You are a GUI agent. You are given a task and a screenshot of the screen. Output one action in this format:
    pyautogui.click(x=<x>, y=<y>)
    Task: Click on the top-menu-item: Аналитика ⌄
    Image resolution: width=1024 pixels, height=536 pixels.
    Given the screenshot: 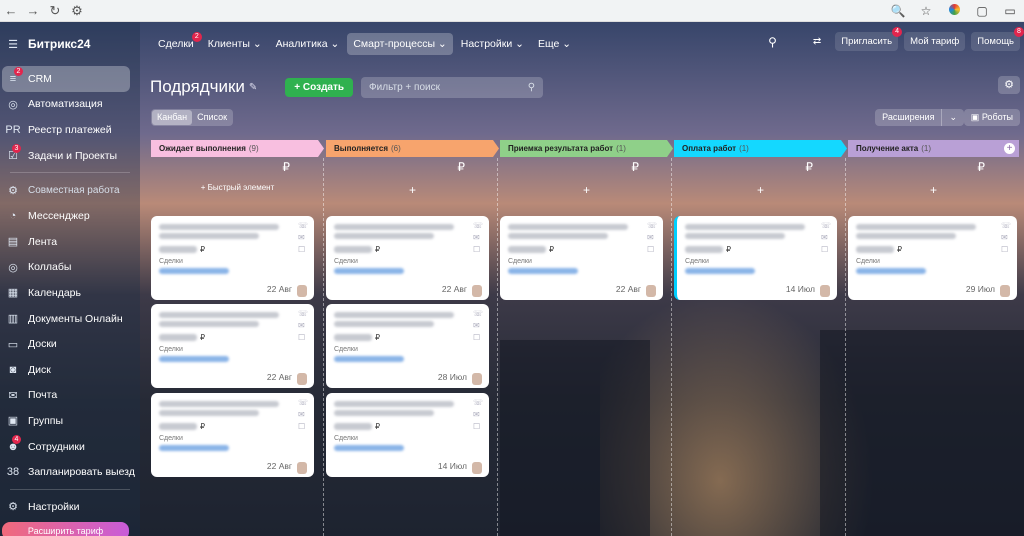 What is the action you would take?
    pyautogui.click(x=308, y=44)
    